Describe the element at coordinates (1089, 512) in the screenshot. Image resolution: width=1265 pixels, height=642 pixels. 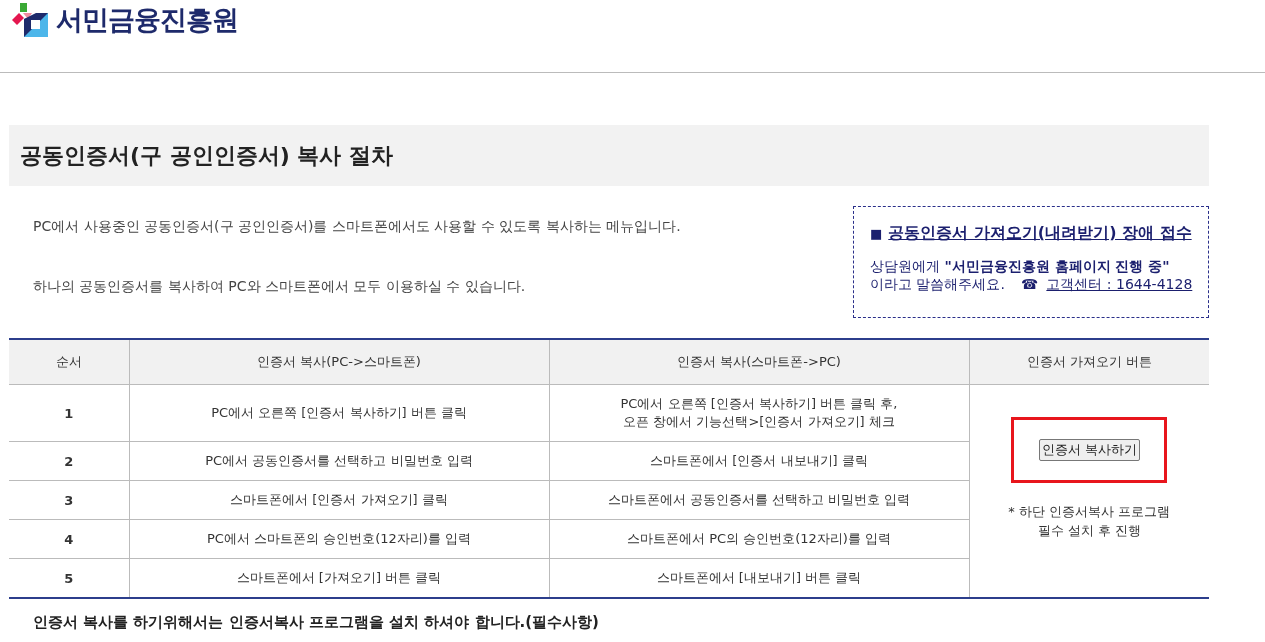
I see `button-note: * 하단 인증서복사 프로그램` at that location.